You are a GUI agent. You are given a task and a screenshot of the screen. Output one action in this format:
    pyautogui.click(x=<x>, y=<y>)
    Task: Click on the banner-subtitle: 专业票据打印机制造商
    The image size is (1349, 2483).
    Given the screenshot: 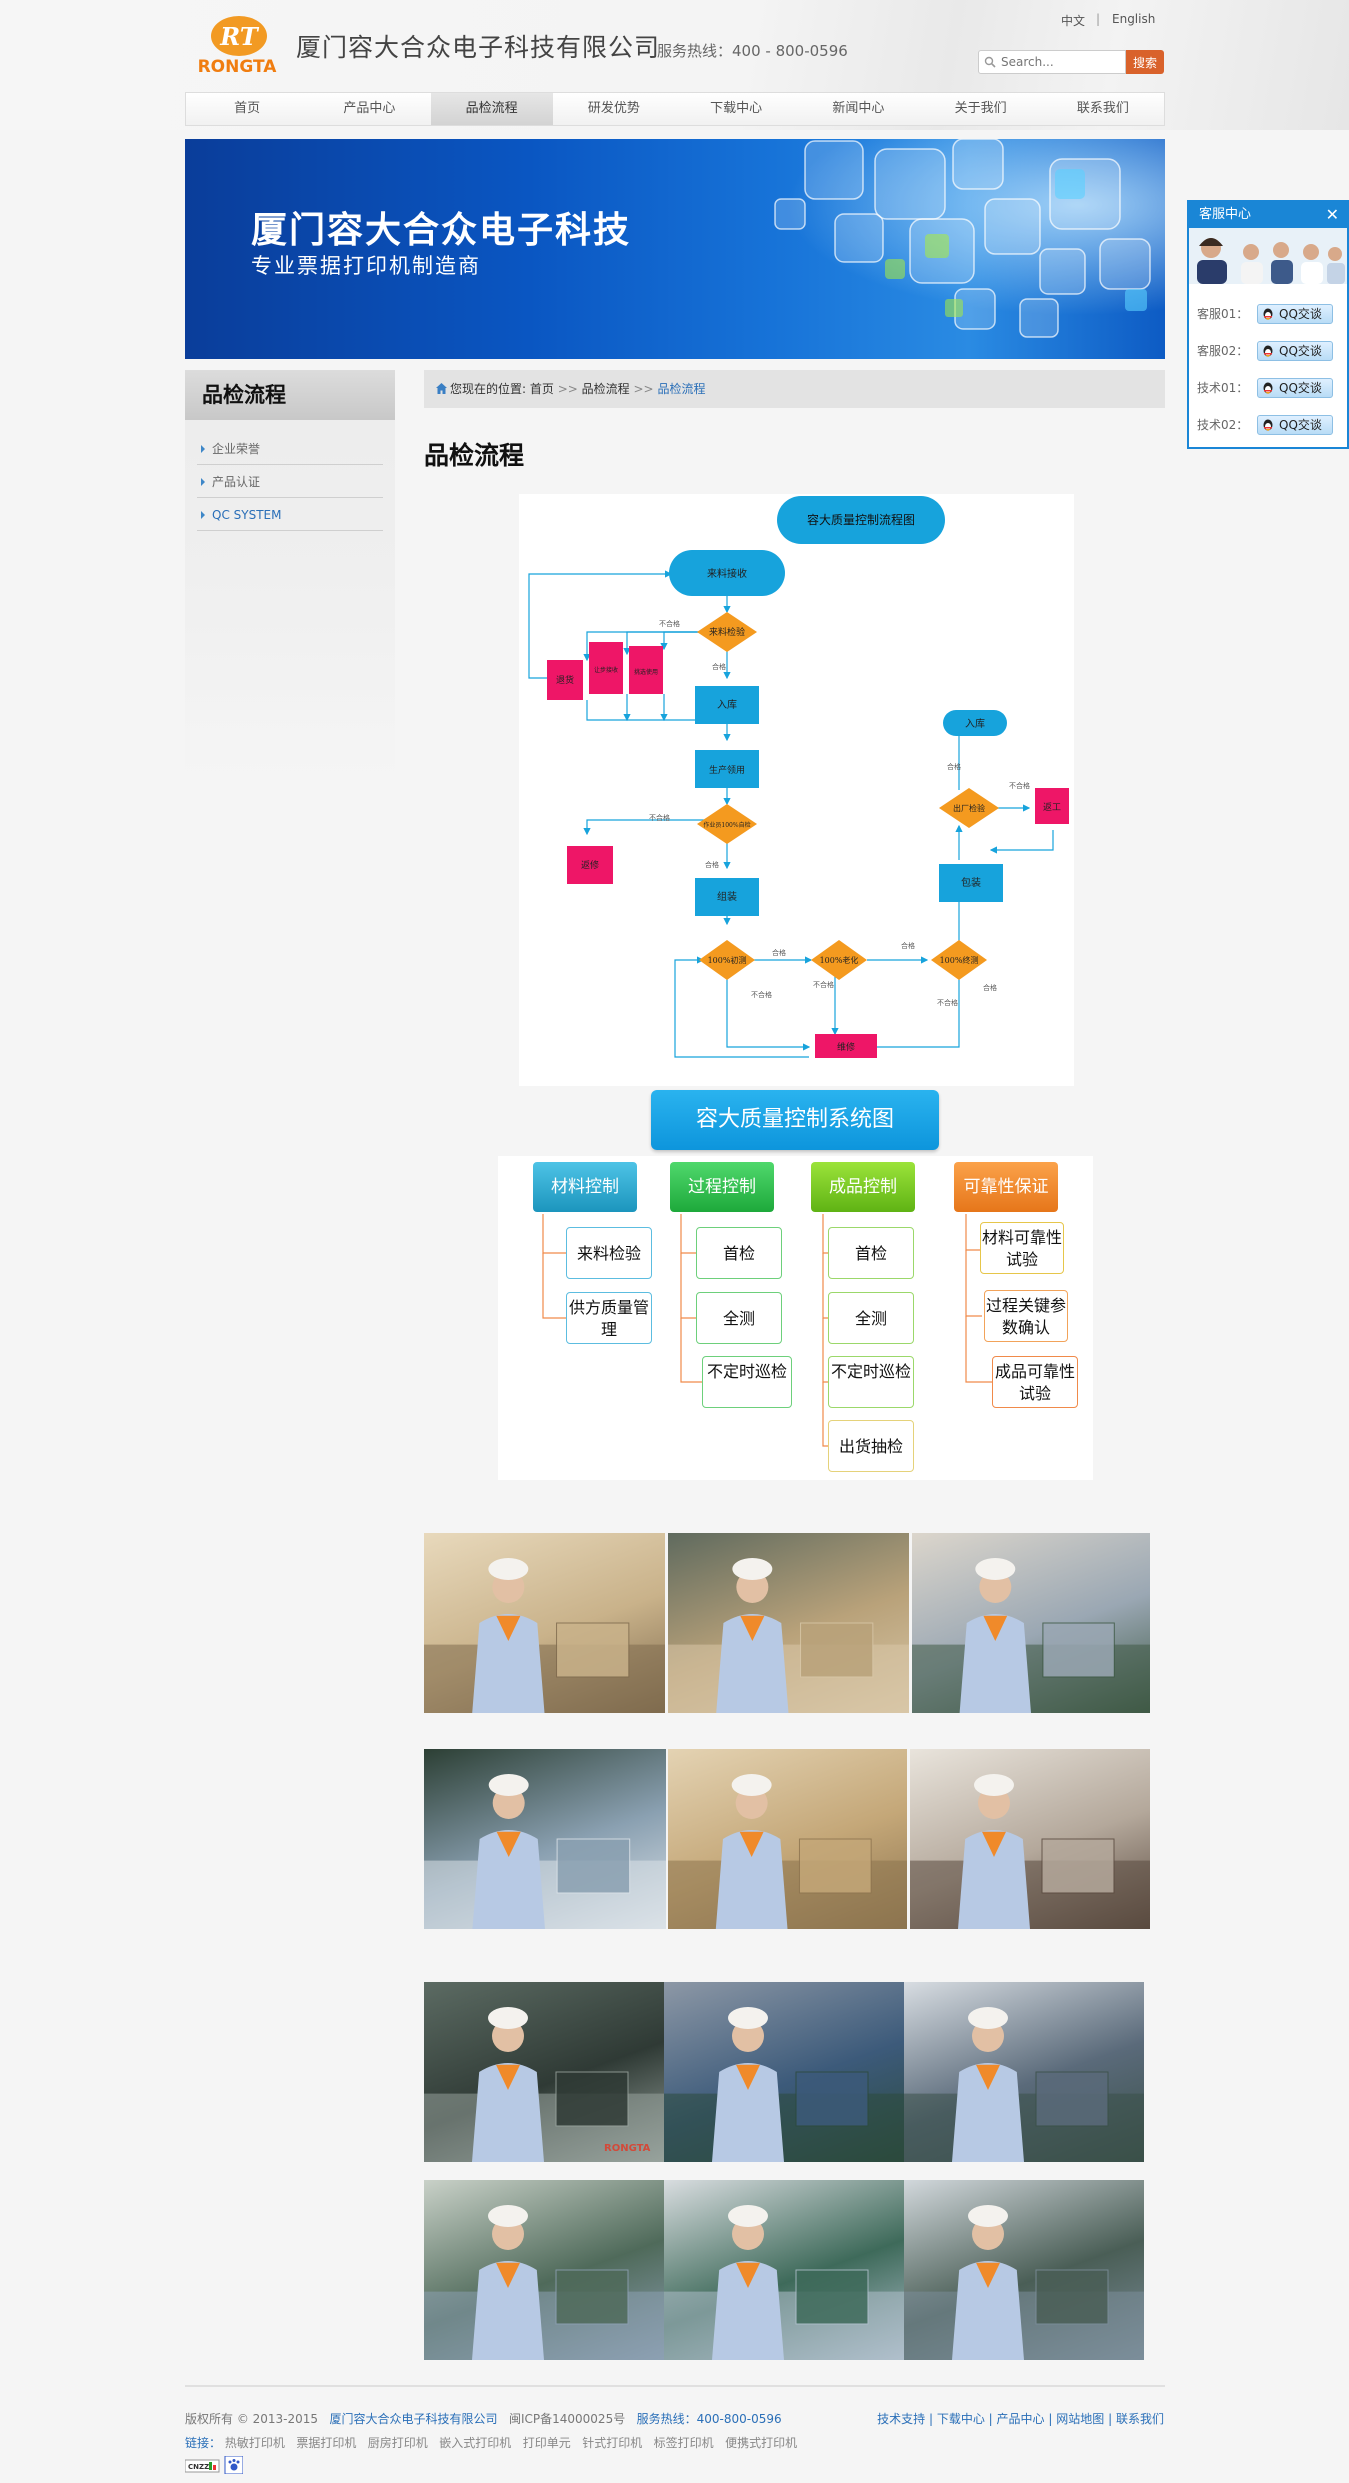 What is the action you would take?
    pyautogui.click(x=366, y=266)
    